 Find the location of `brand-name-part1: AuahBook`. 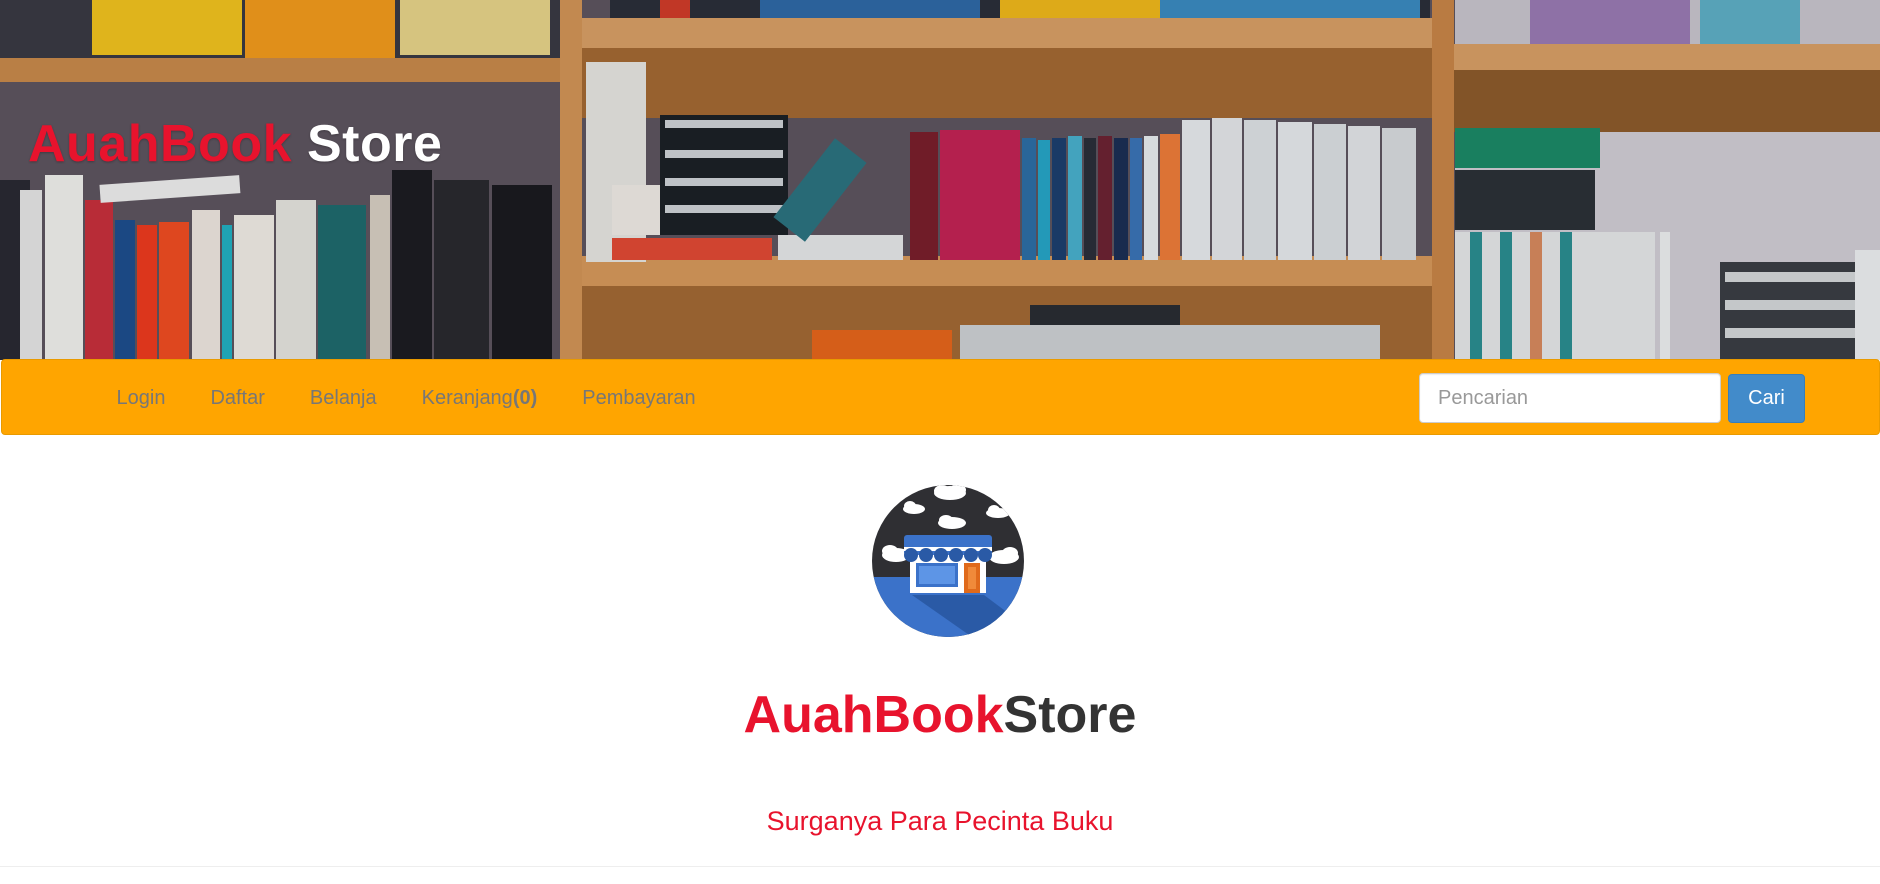

brand-name-part1: AuahBook is located at coordinates (160, 144).